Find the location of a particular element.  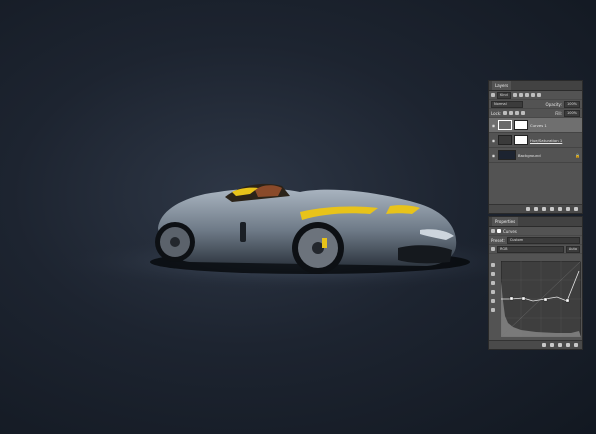

blend-mode-select: Normal is located at coordinates (507, 104).